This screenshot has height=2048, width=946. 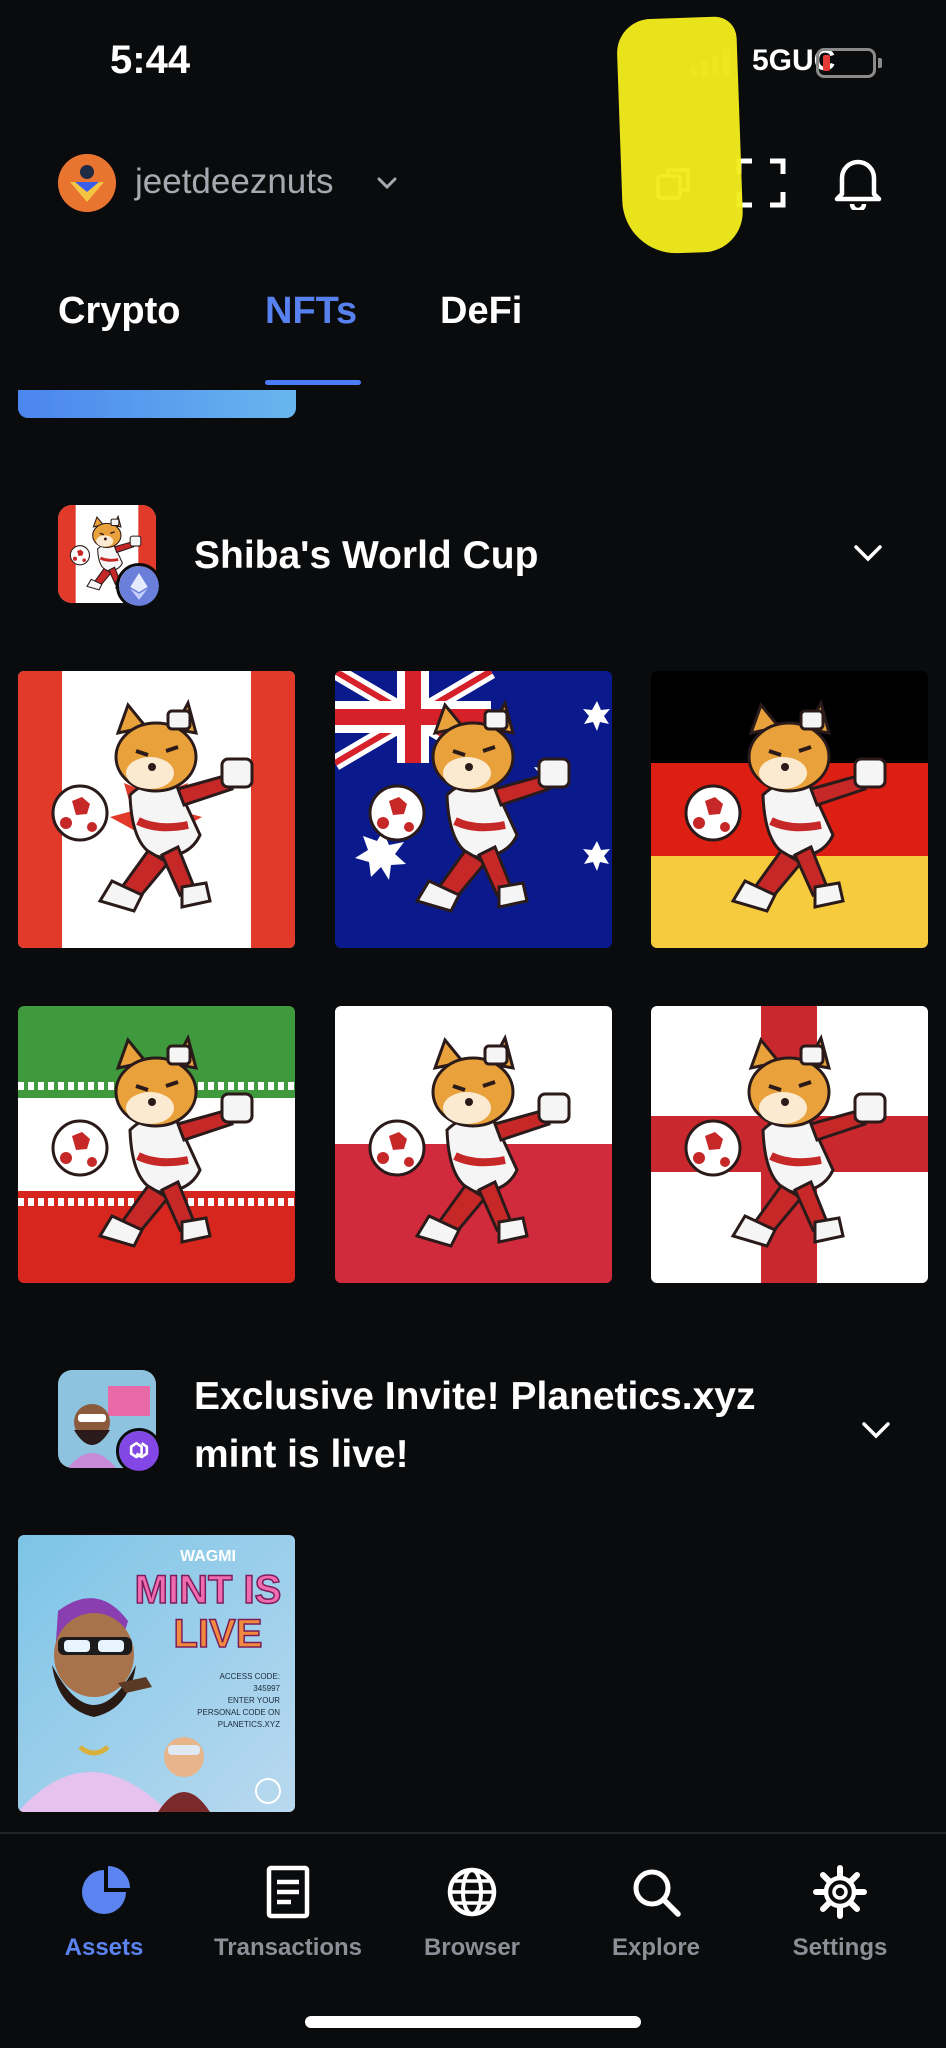 I want to click on pie-chart-icon, so click(x=106, y=1890).